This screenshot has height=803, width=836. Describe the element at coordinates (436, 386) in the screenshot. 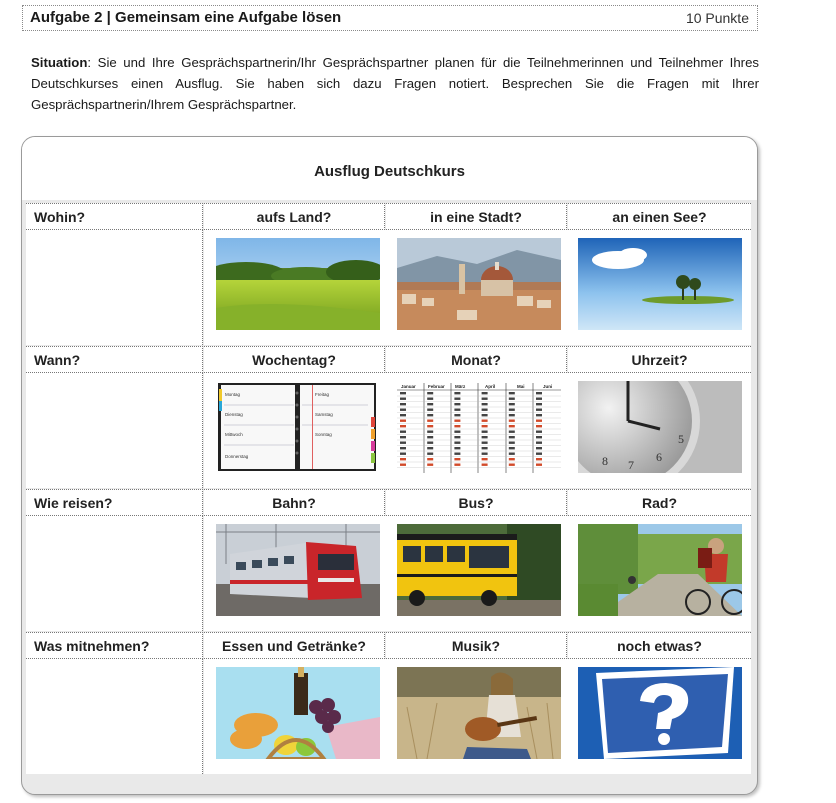

I see `calendar-month: Februar` at that location.